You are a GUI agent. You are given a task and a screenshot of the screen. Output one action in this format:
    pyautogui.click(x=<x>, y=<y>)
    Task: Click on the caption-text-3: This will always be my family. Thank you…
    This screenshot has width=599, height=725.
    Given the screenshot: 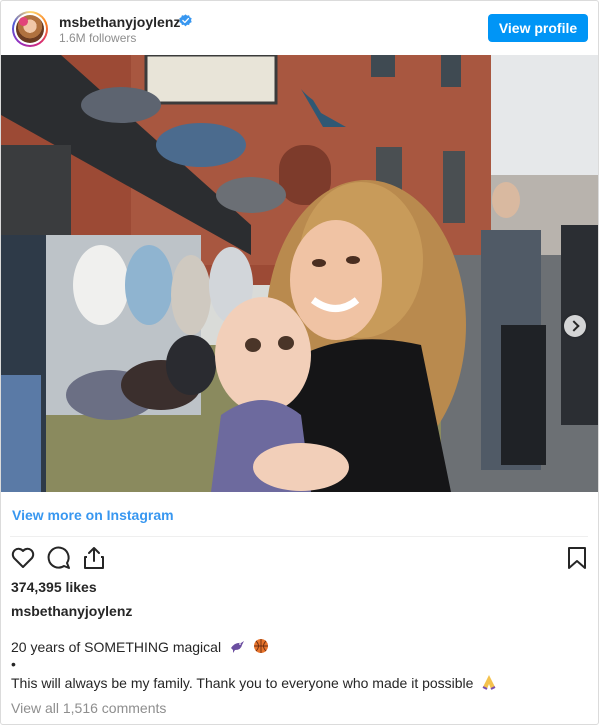 What is the action you would take?
    pyautogui.click(x=242, y=683)
    